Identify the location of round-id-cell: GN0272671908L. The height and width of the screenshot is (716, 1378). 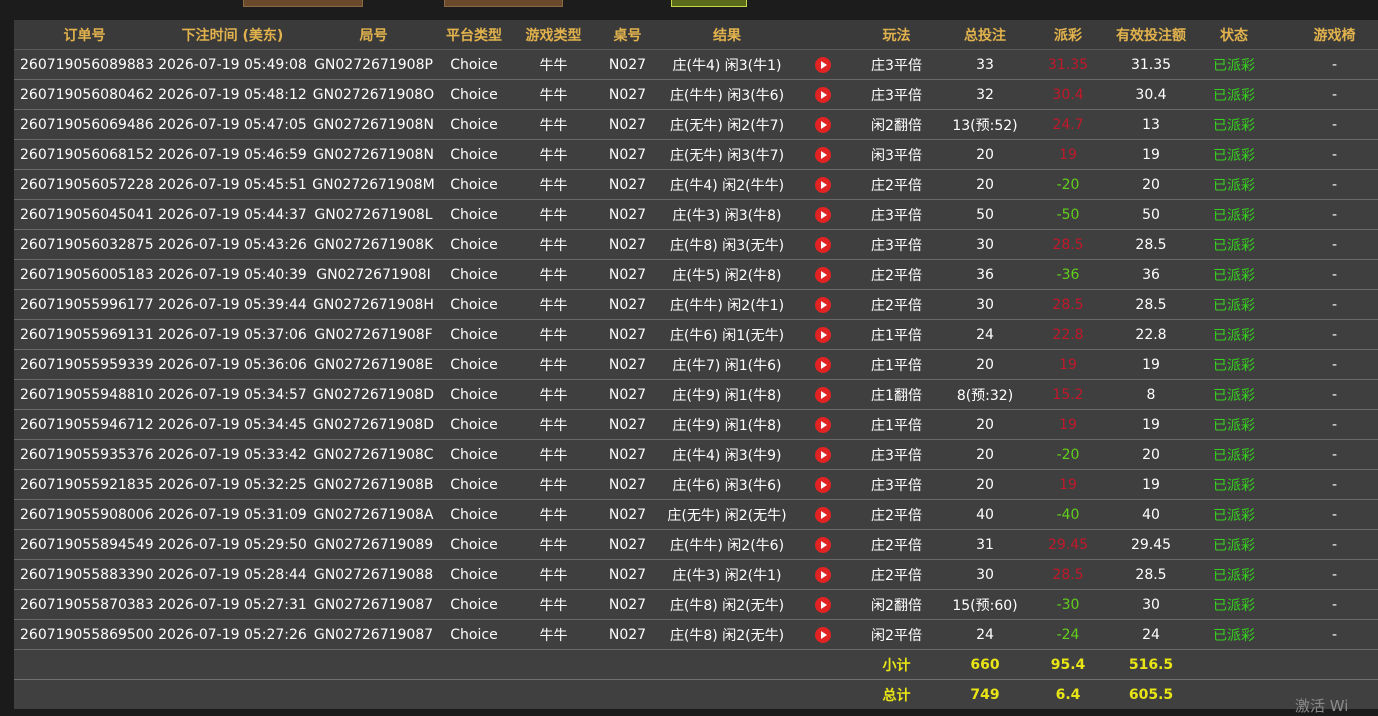
(373, 214).